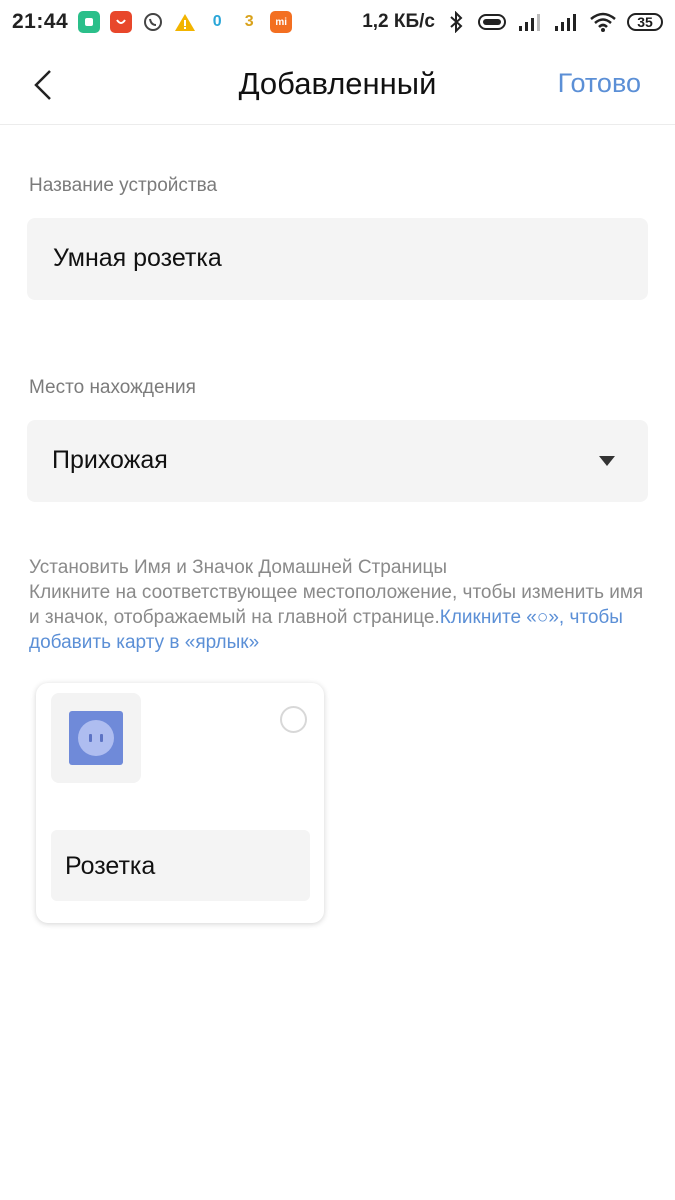 The height and width of the screenshot is (1200, 675). Describe the element at coordinates (123, 185) in the screenshot. I see `device-name-label: Название устройства` at that location.